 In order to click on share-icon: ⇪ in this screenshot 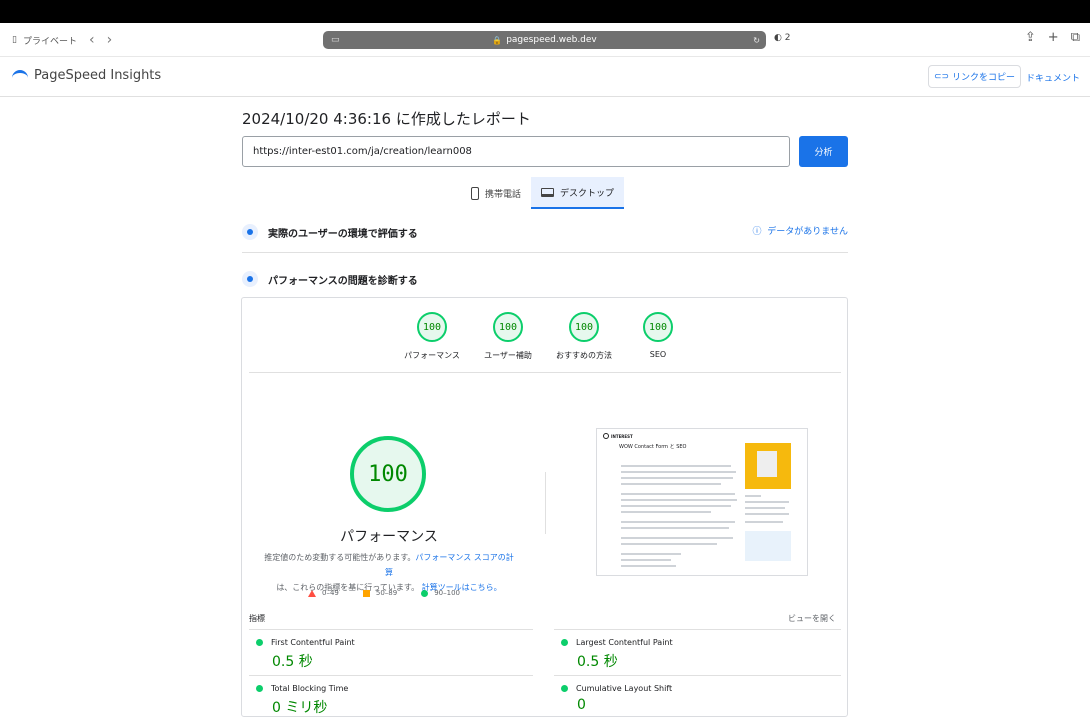, I will do `click(1030, 37)`.